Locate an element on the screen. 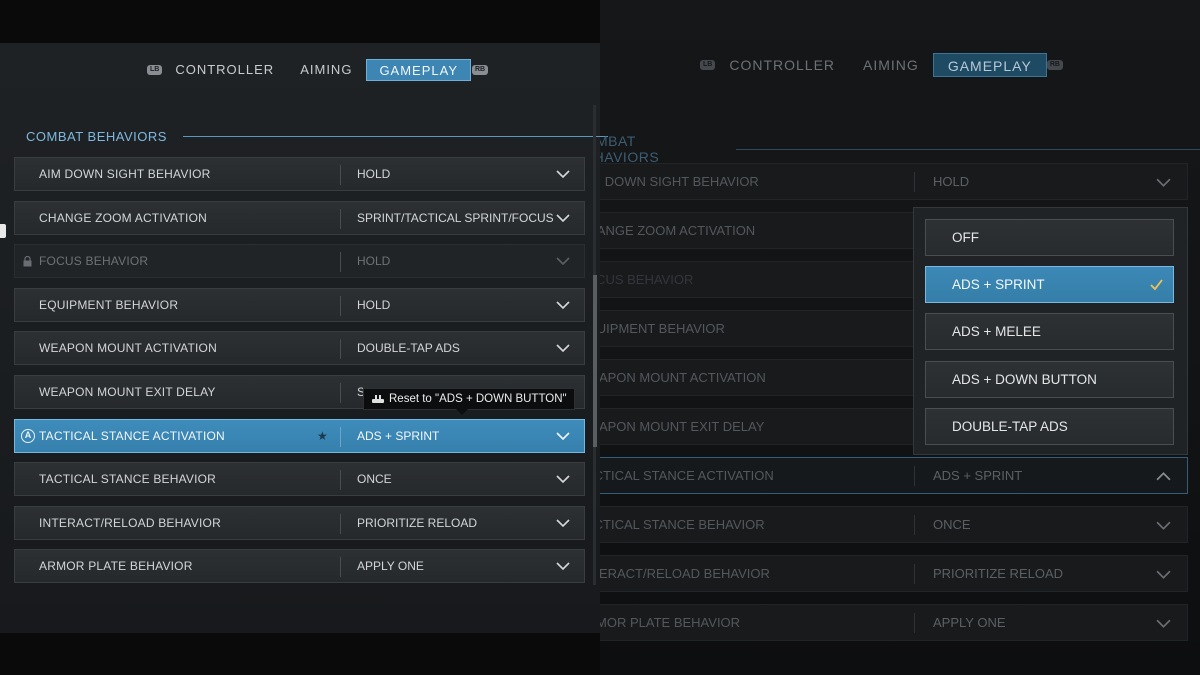  setting-label: FOCUS BEHAVIOR is located at coordinates (647, 279).